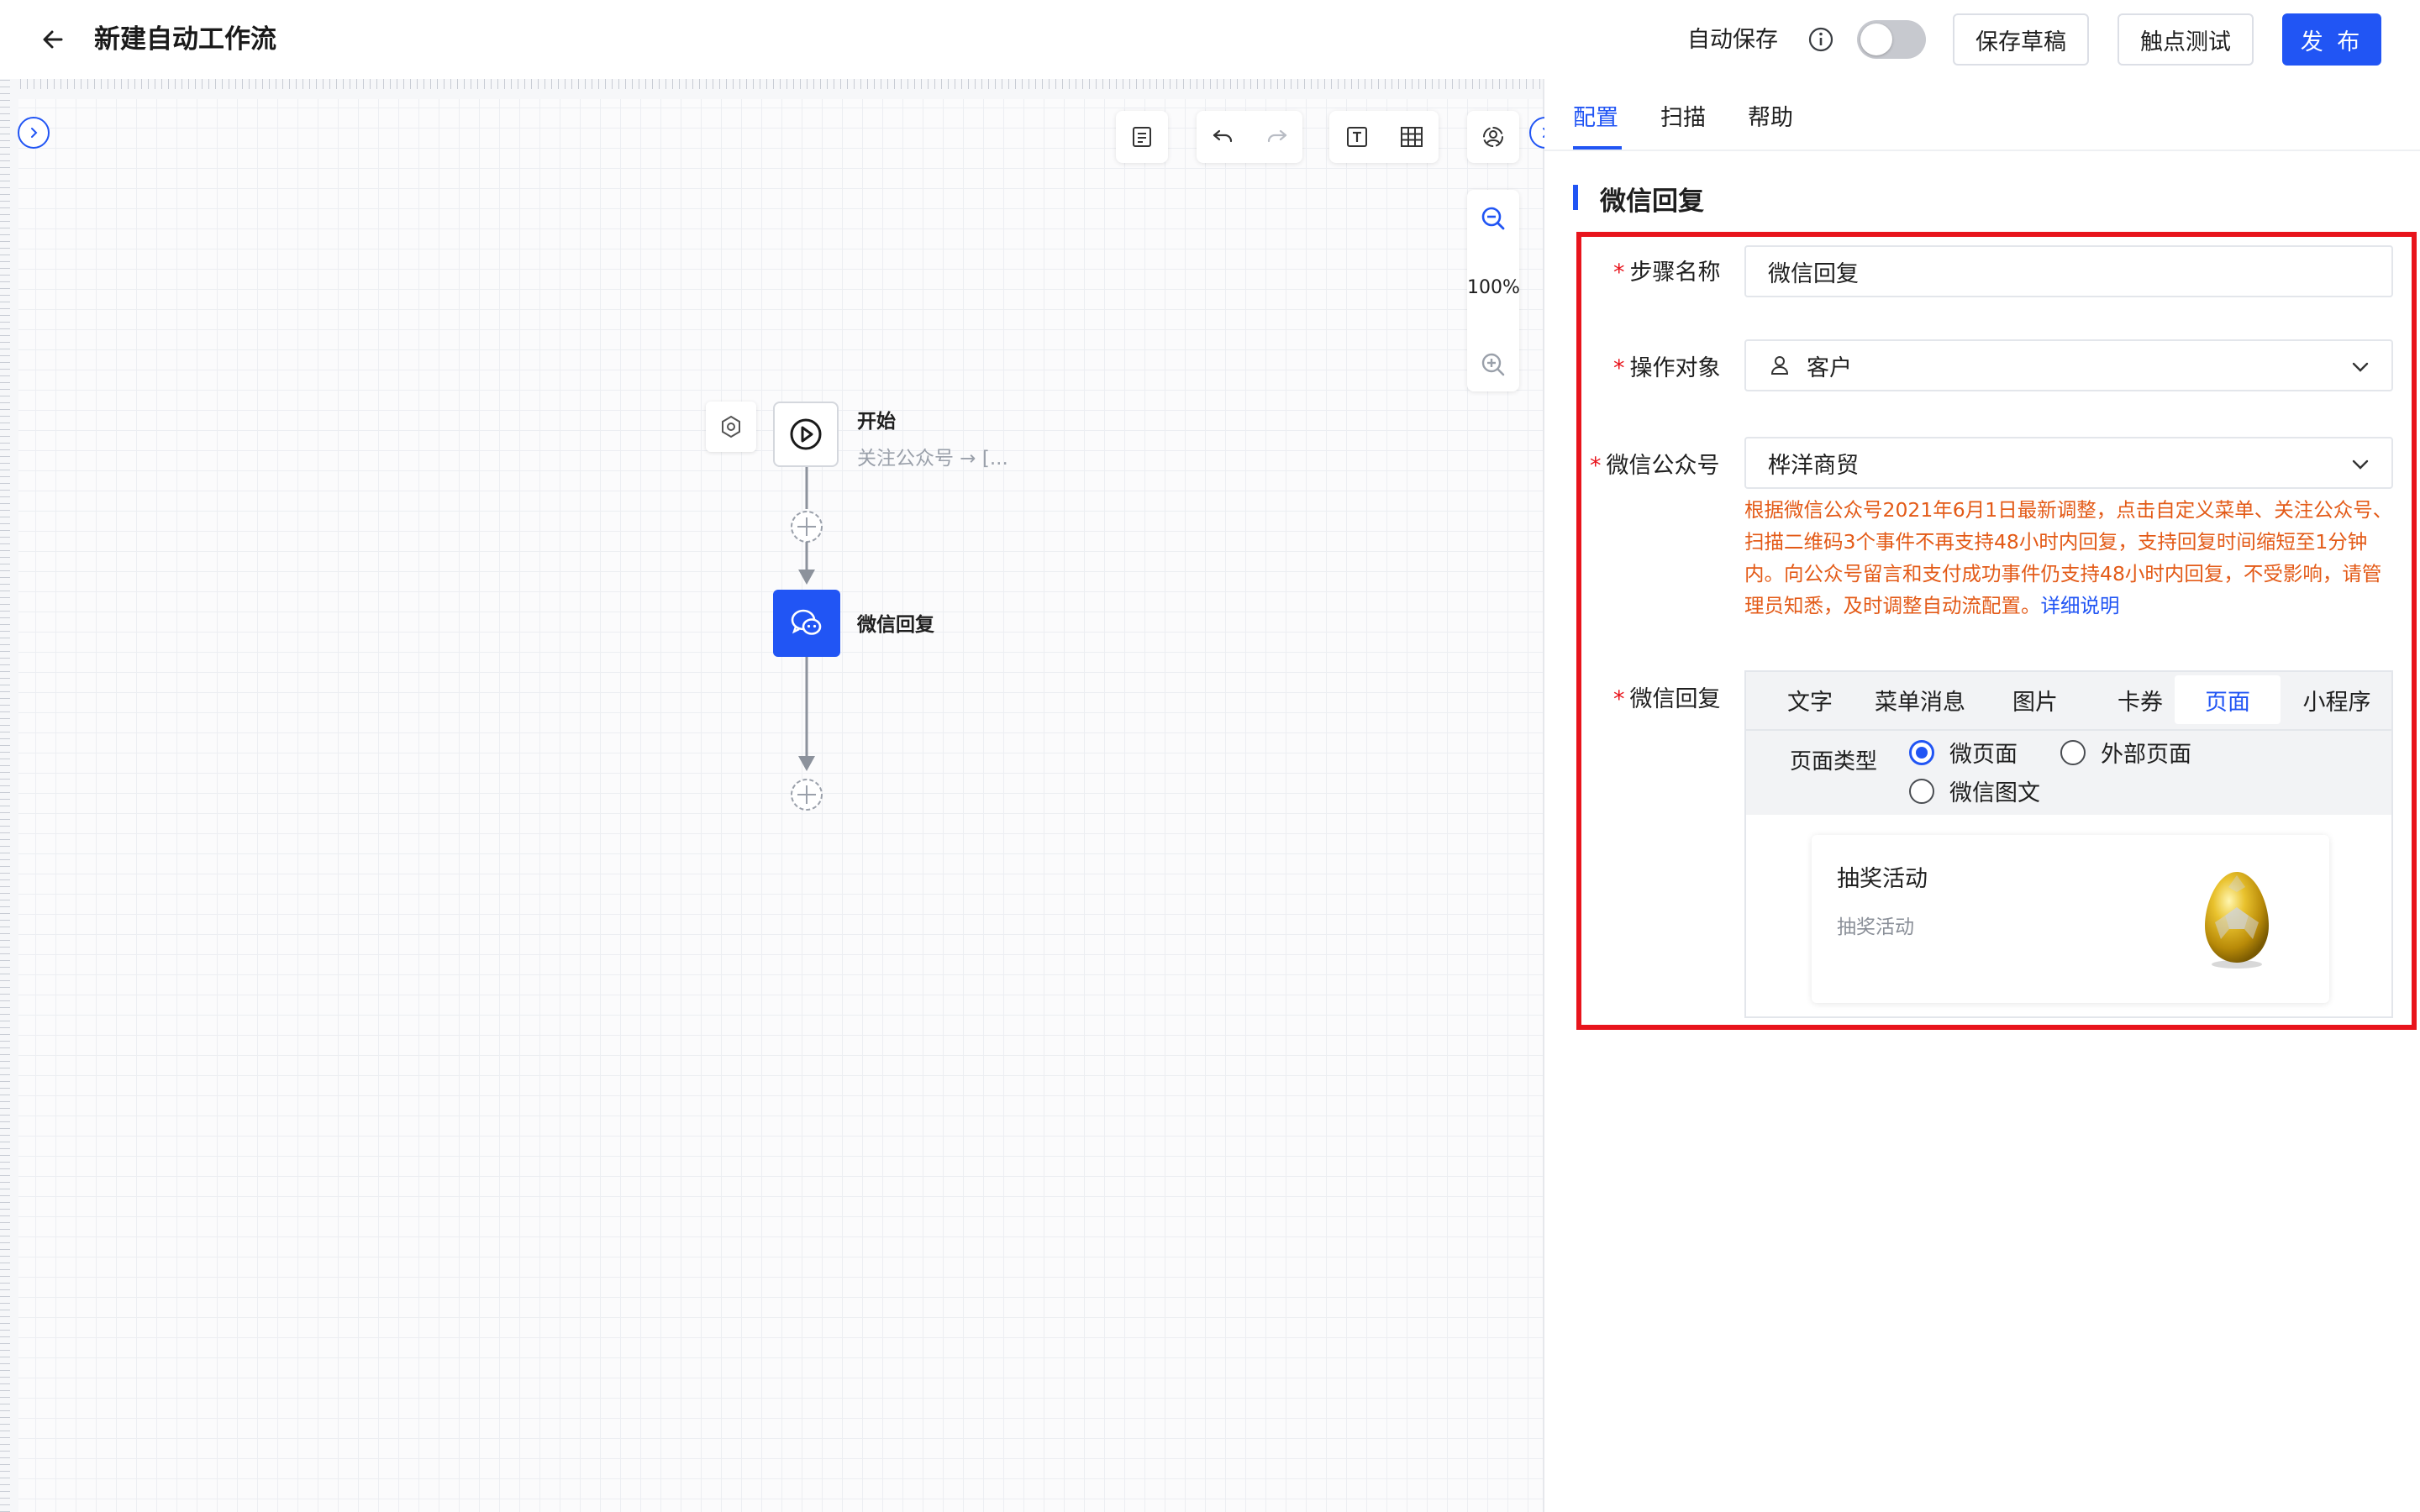 Image resolution: width=2420 pixels, height=1512 pixels. I want to click on touch-test-button: 触点测试, so click(2186, 39).